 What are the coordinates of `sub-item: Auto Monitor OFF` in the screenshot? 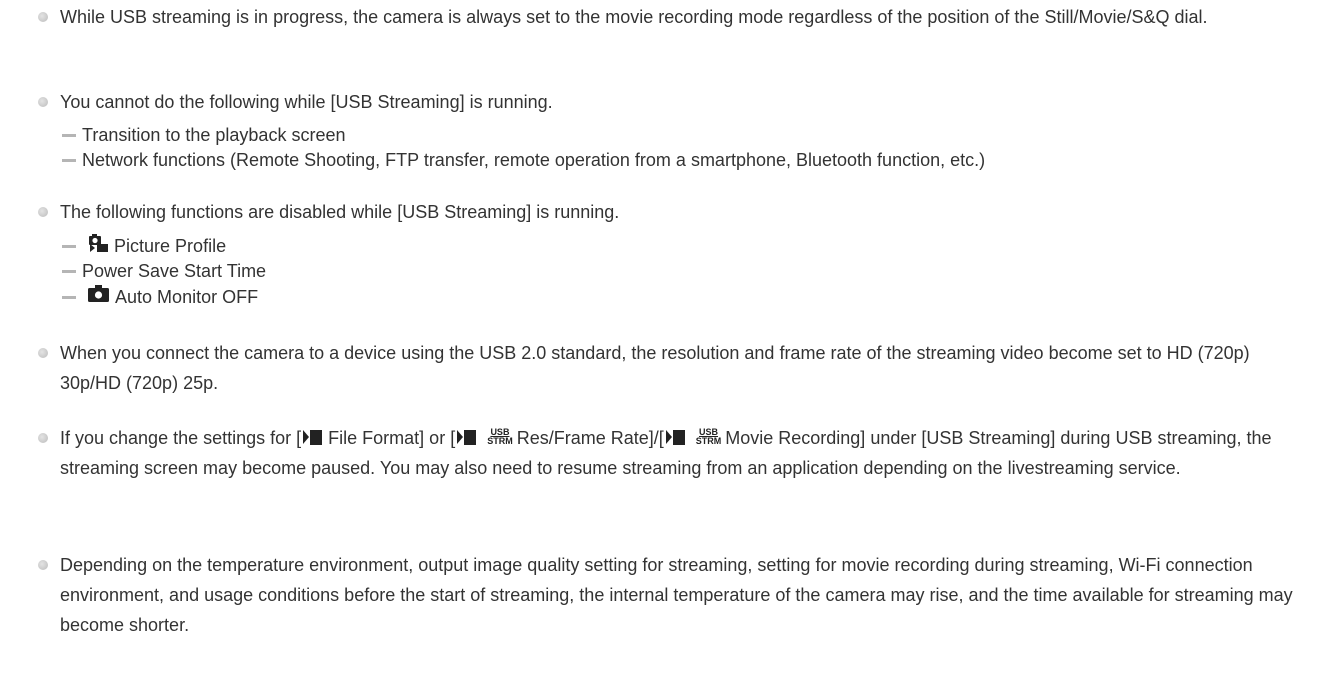 It's located at (160, 297).